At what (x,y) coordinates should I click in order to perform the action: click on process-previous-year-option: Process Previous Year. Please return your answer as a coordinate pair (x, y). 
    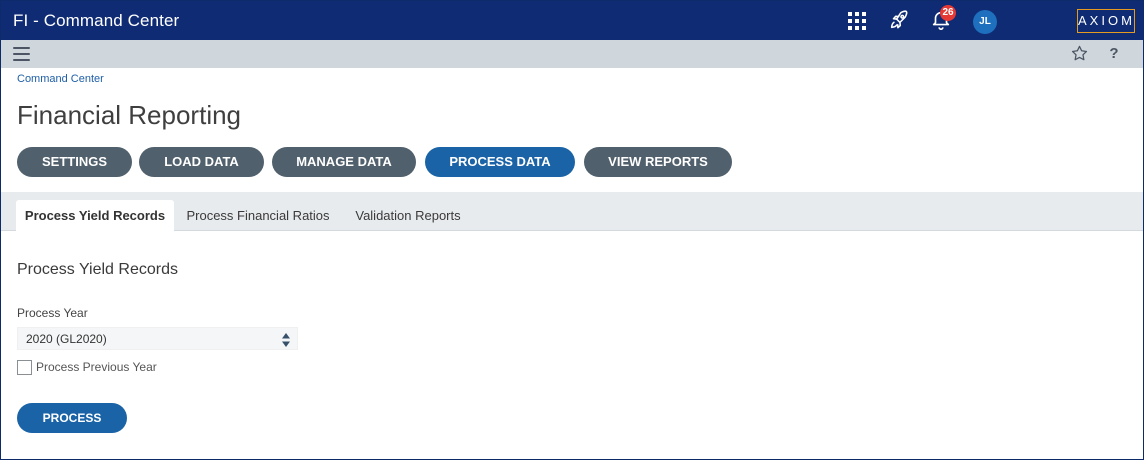
    Looking at the image, I should click on (87, 367).